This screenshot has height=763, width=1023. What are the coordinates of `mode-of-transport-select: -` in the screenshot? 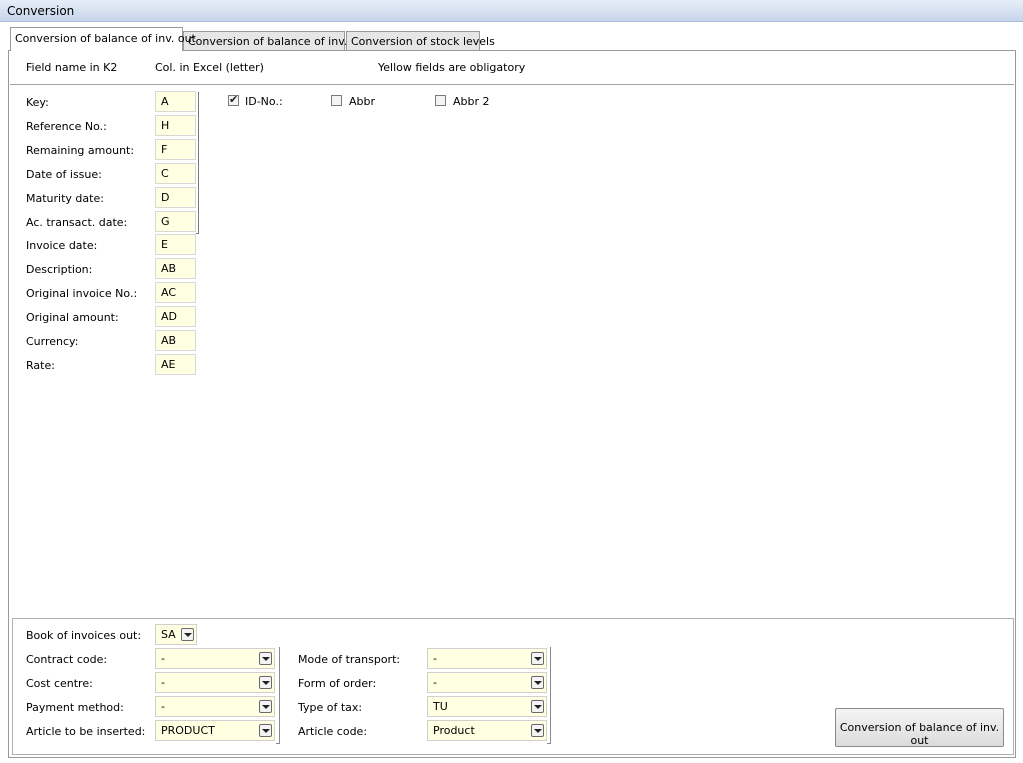 It's located at (487, 658).